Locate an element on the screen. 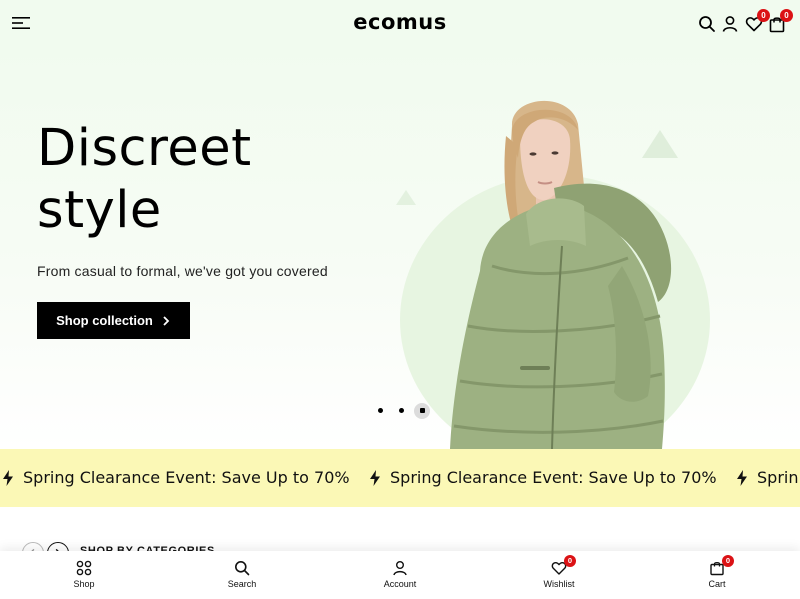 This screenshot has width=800, height=599. chevron-right-icon is located at coordinates (166, 320).